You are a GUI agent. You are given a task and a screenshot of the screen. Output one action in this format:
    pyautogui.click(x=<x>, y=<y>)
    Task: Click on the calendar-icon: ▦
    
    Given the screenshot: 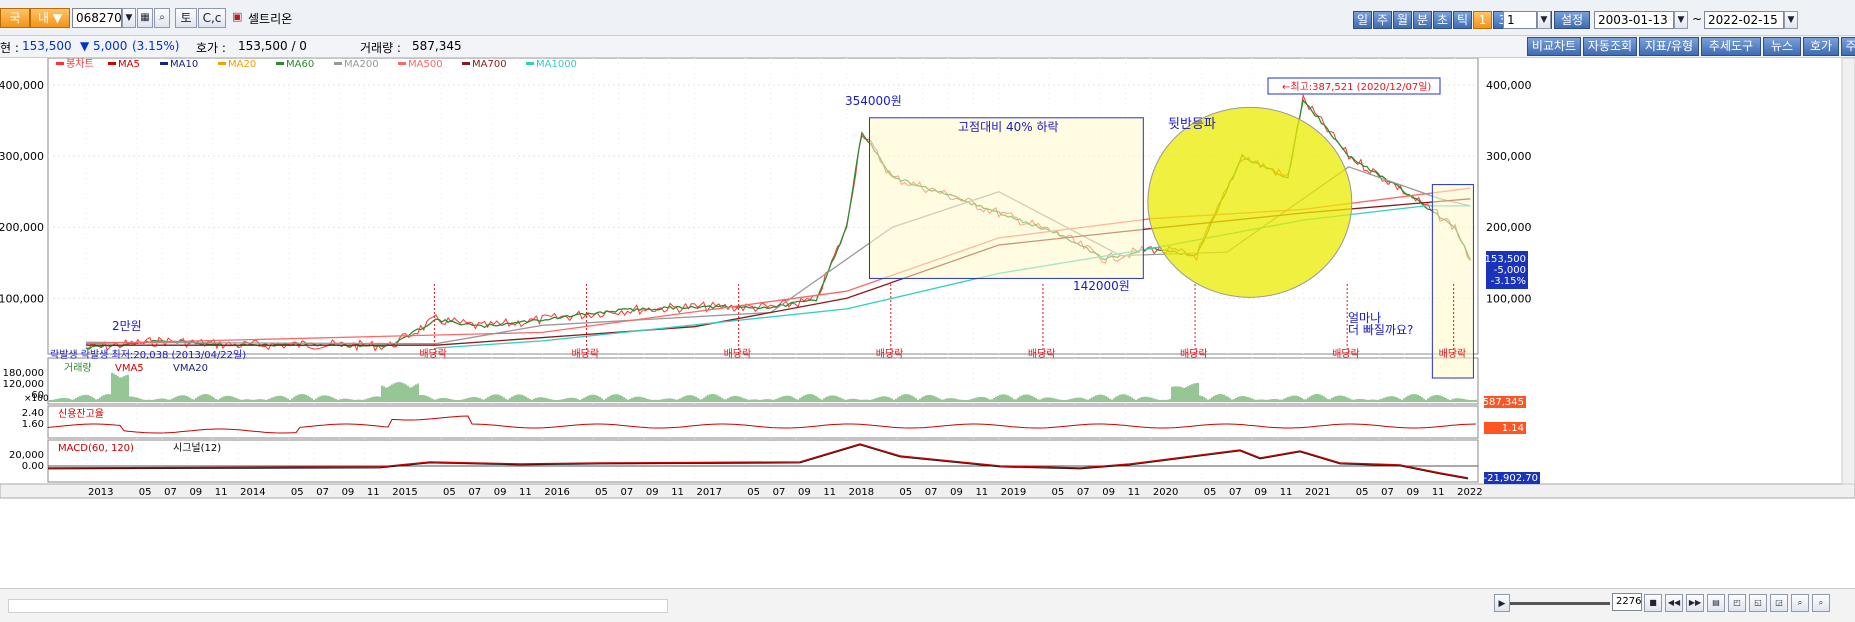 What is the action you would take?
    pyautogui.click(x=145, y=18)
    